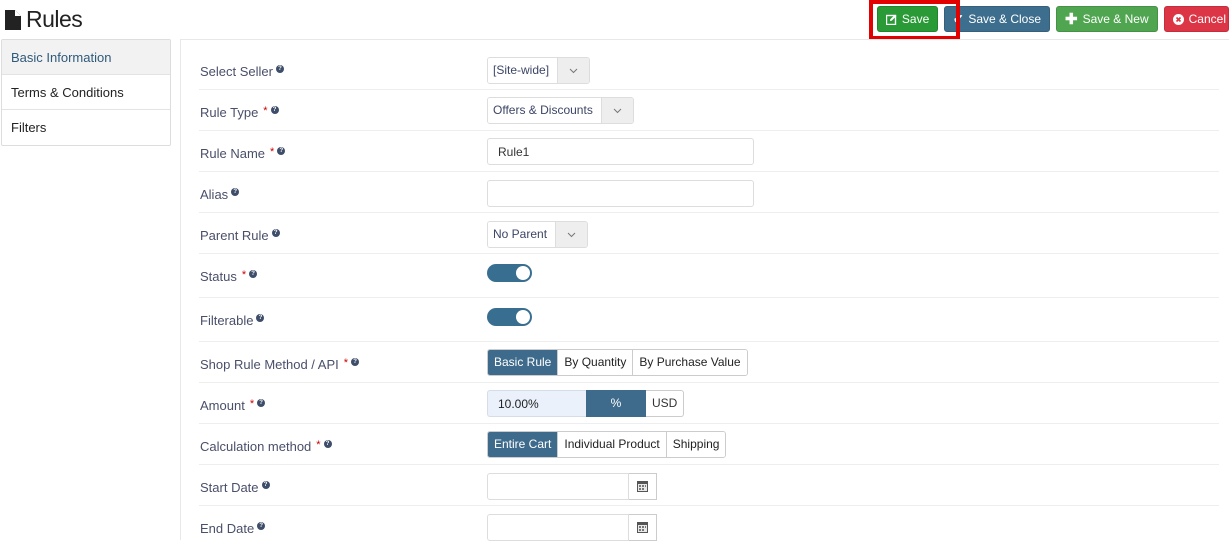 The width and height of the screenshot is (1229, 547). I want to click on close-circle-icon, so click(1178, 19).